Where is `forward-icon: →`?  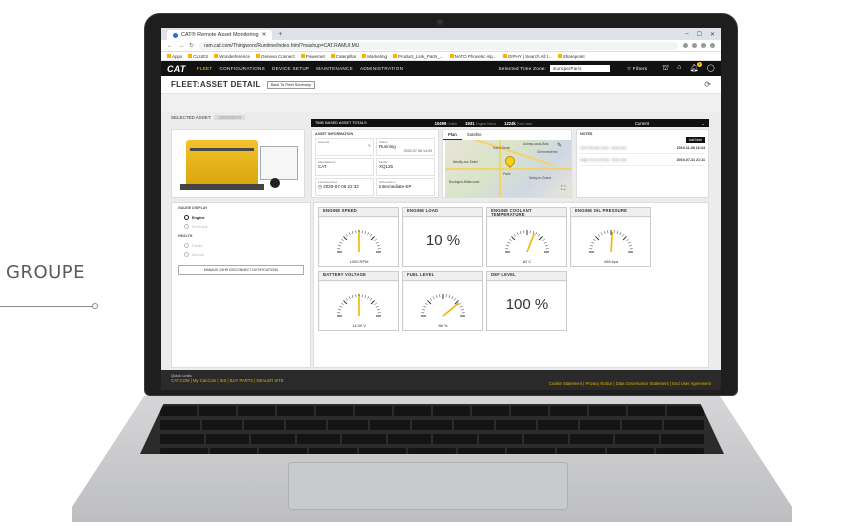
forward-icon: → is located at coordinates (181, 46).